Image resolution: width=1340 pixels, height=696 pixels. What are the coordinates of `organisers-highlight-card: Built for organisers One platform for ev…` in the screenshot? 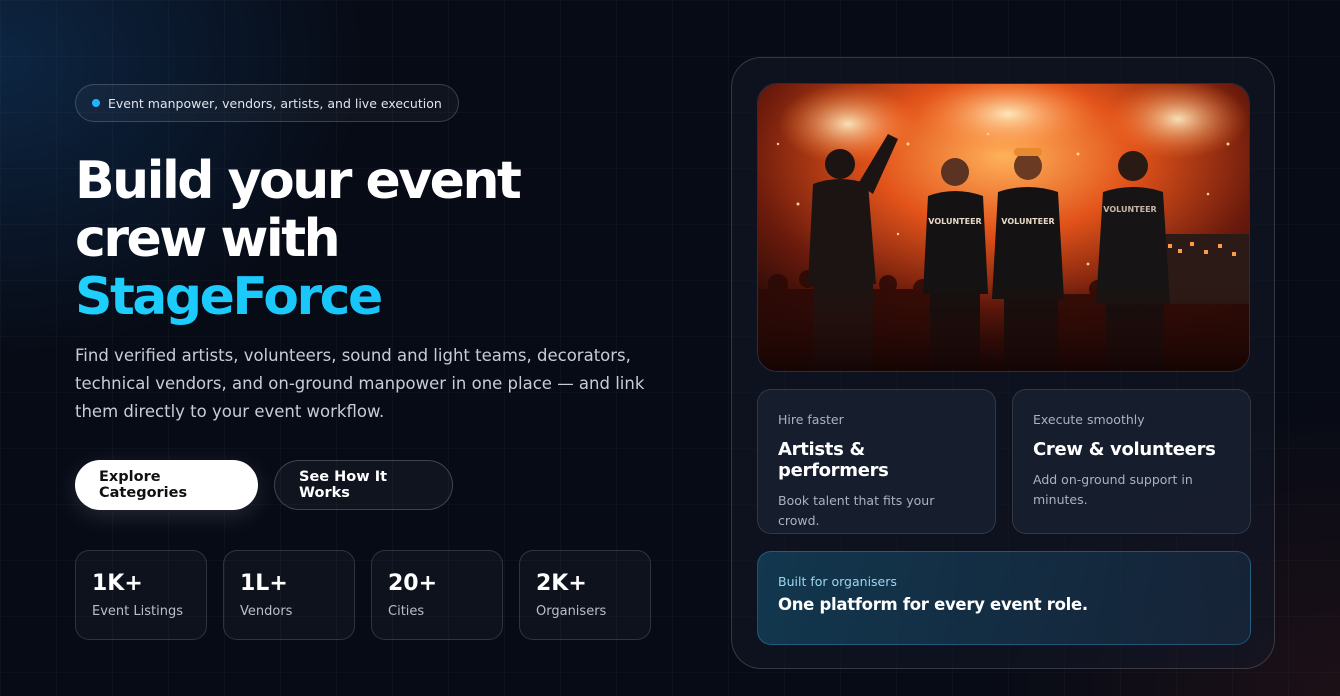 It's located at (1004, 598).